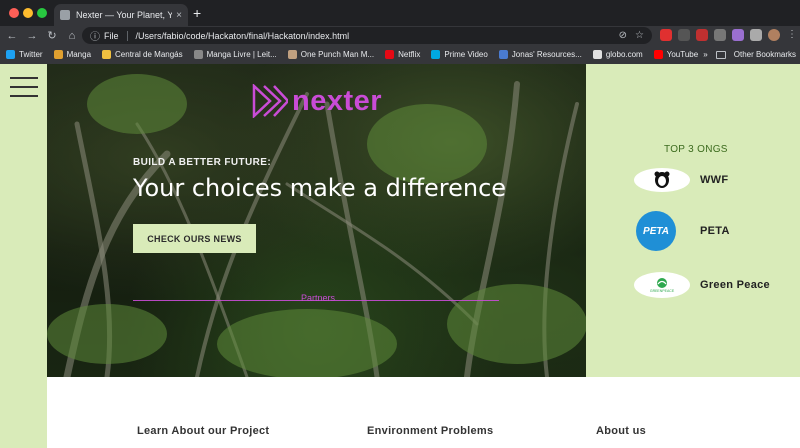 This screenshot has width=800, height=448. What do you see at coordinates (656, 231) in the screenshot?
I see `peta-logo-icon: PETA` at bounding box center [656, 231].